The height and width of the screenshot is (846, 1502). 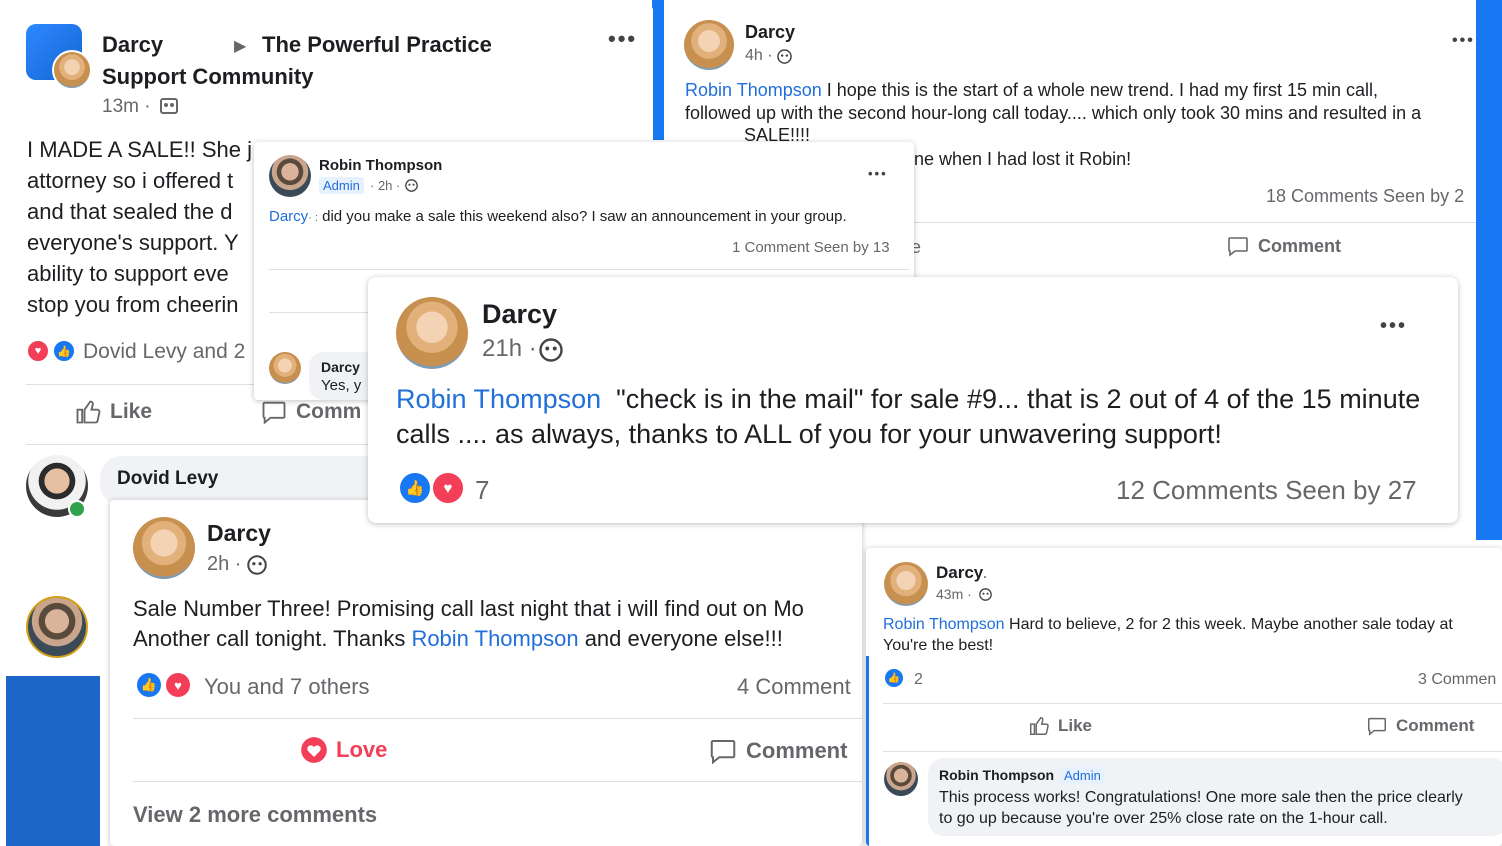 I want to click on post-time: 21h ·, so click(x=509, y=349).